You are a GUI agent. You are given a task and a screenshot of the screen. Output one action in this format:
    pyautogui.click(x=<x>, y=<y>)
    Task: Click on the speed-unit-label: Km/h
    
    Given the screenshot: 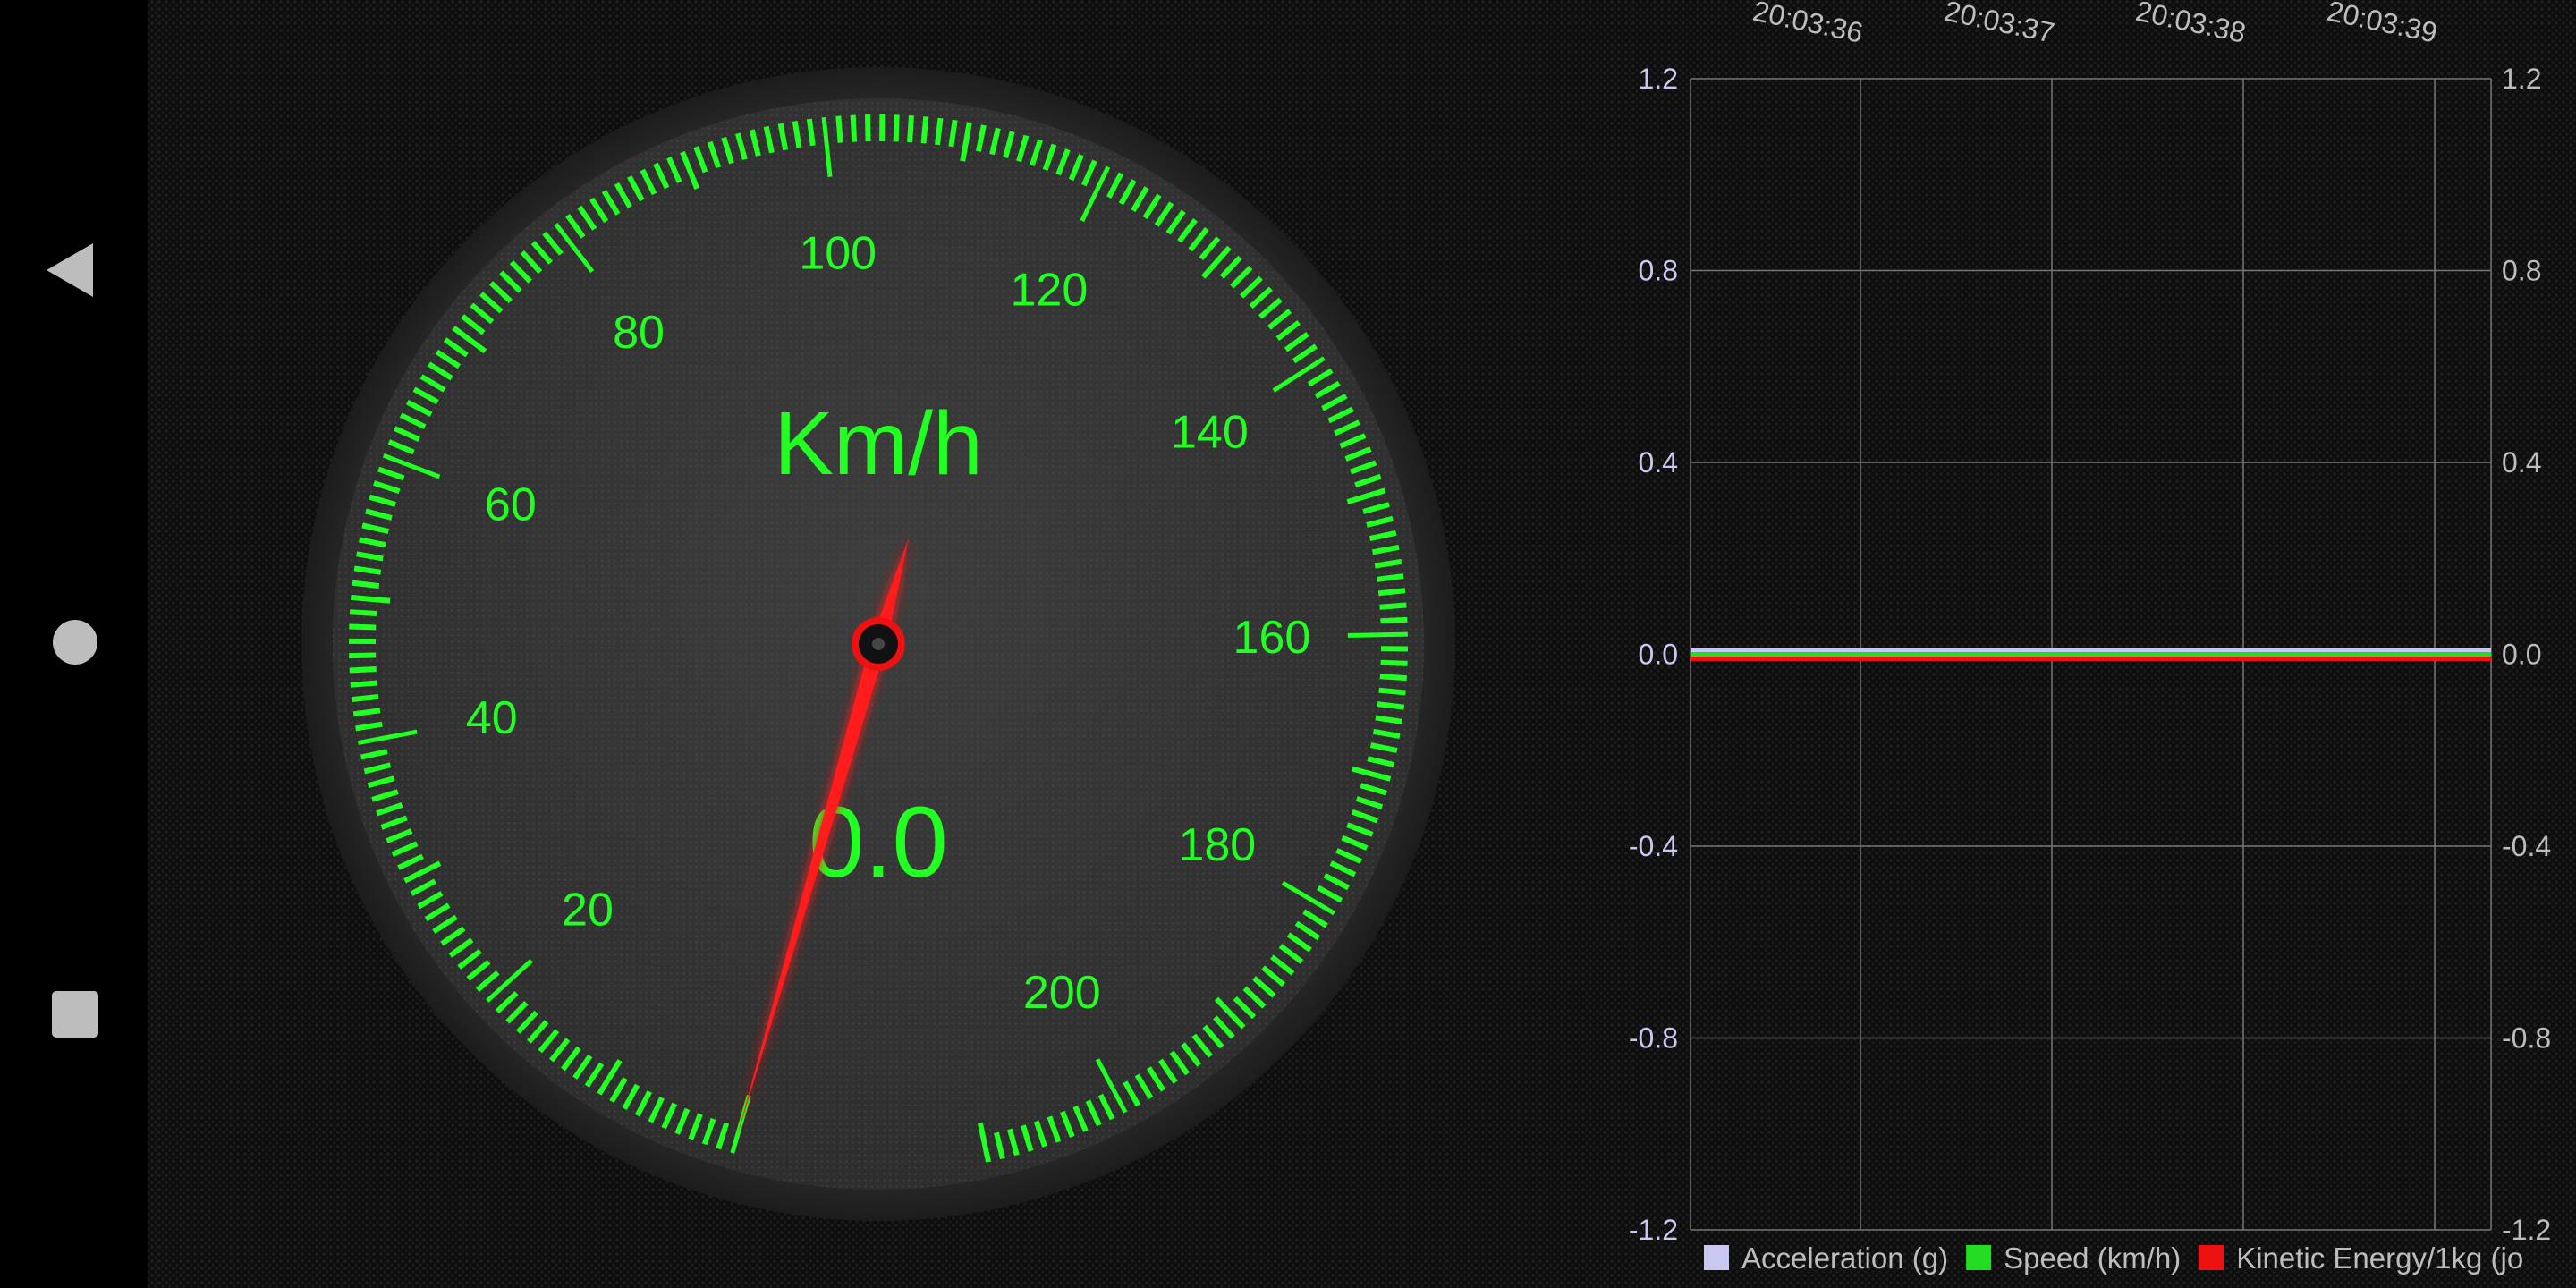 What is the action you would take?
    pyautogui.click(x=878, y=444)
    